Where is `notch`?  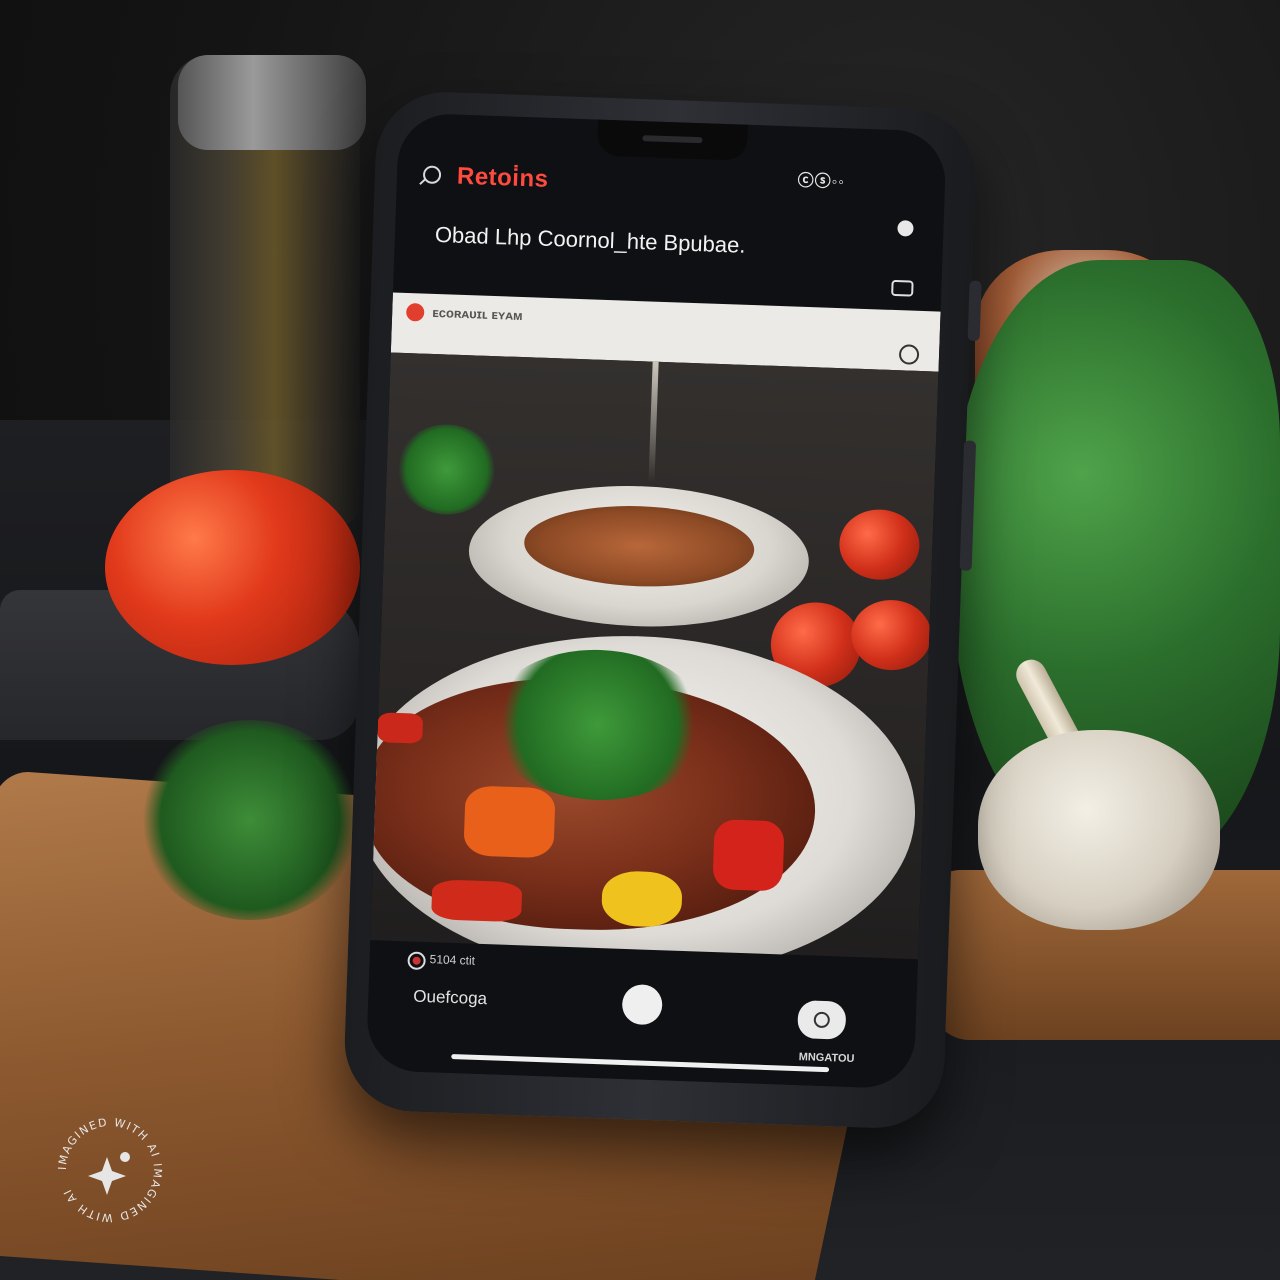 notch is located at coordinates (672, 140).